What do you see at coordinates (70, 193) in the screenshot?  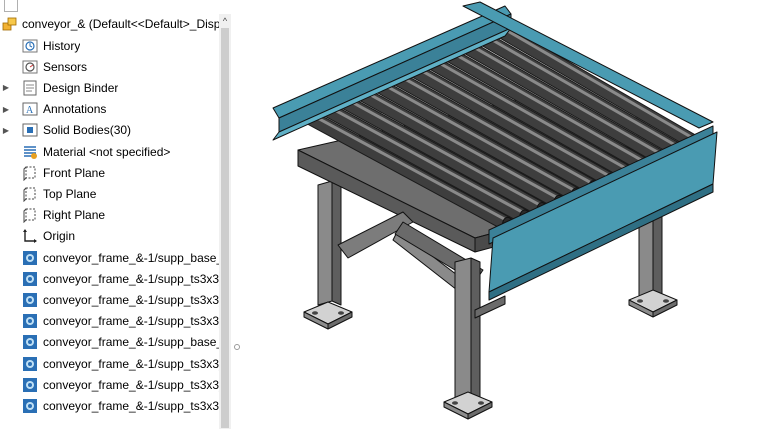 I see `tree-item-label: Top Plane` at bounding box center [70, 193].